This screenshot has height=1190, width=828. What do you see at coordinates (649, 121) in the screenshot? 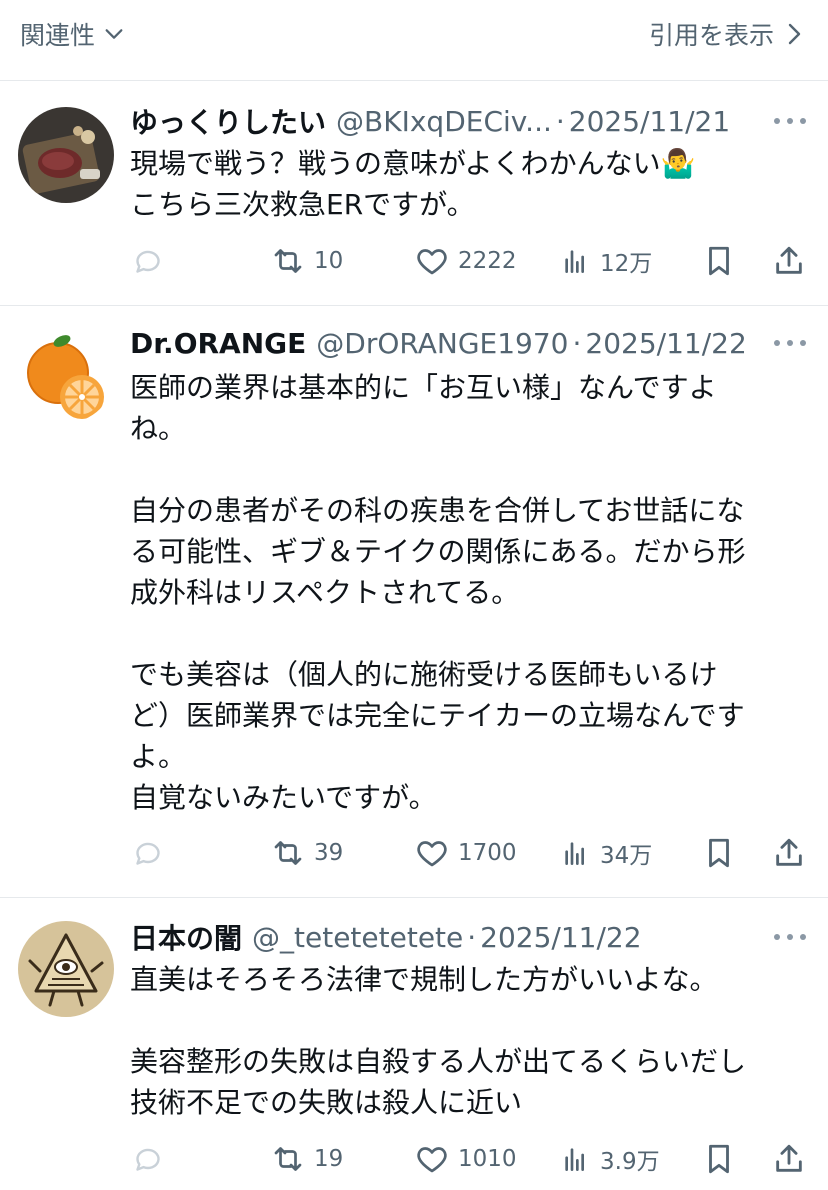
I see `tweet-date: 2025/11/21` at bounding box center [649, 121].